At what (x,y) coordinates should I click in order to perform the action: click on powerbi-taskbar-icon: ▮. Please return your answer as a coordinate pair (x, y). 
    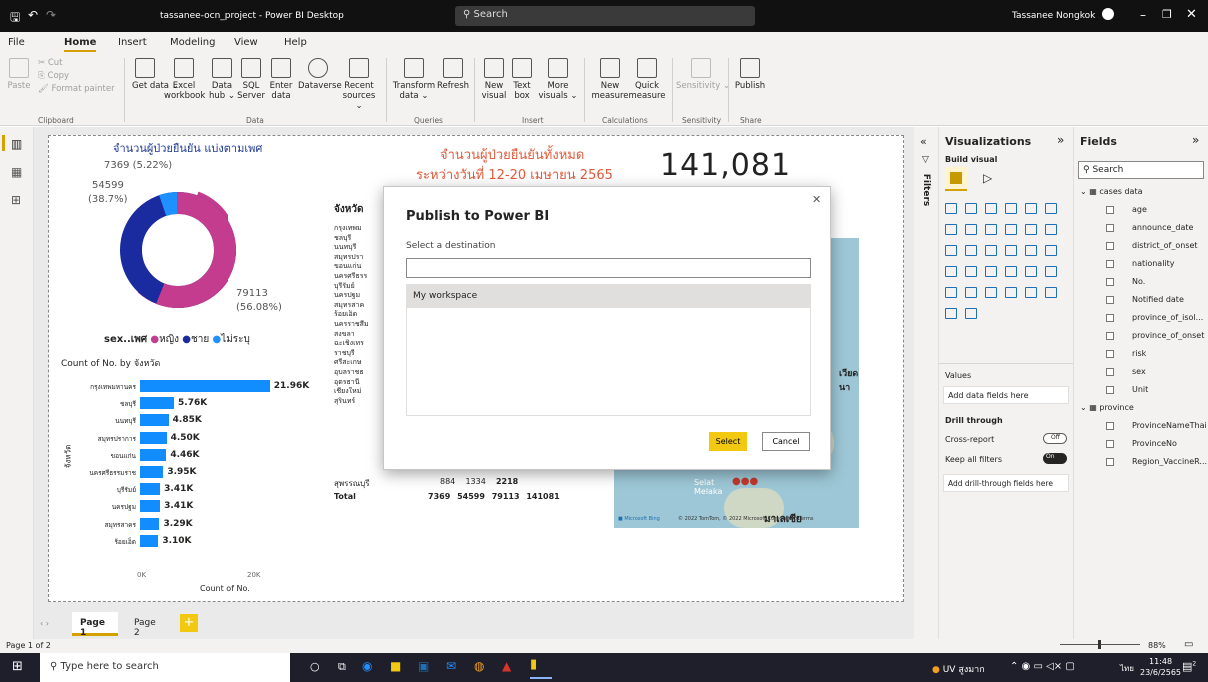
    Looking at the image, I should click on (541, 668).